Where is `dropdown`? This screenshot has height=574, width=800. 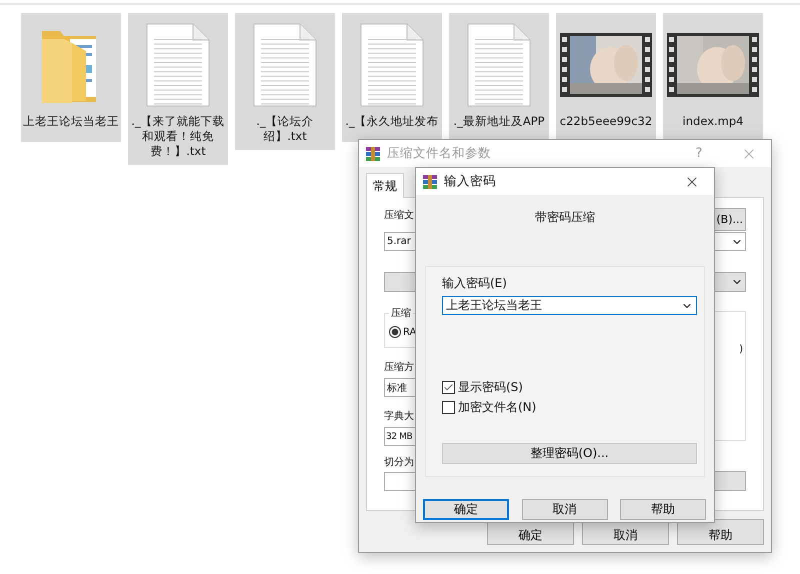 dropdown is located at coordinates (729, 481).